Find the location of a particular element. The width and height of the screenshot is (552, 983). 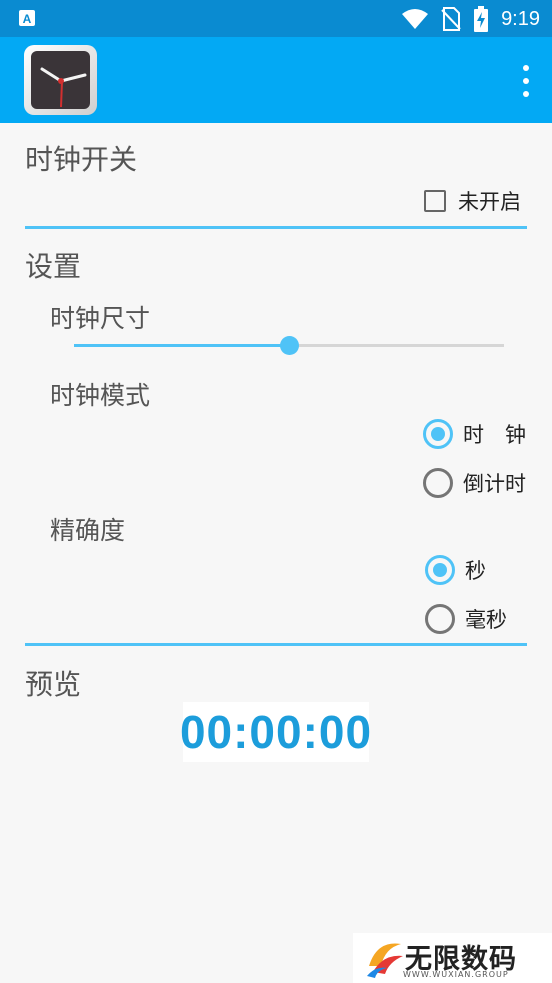

preview-time-text: 00:00:00 is located at coordinates (276, 732).